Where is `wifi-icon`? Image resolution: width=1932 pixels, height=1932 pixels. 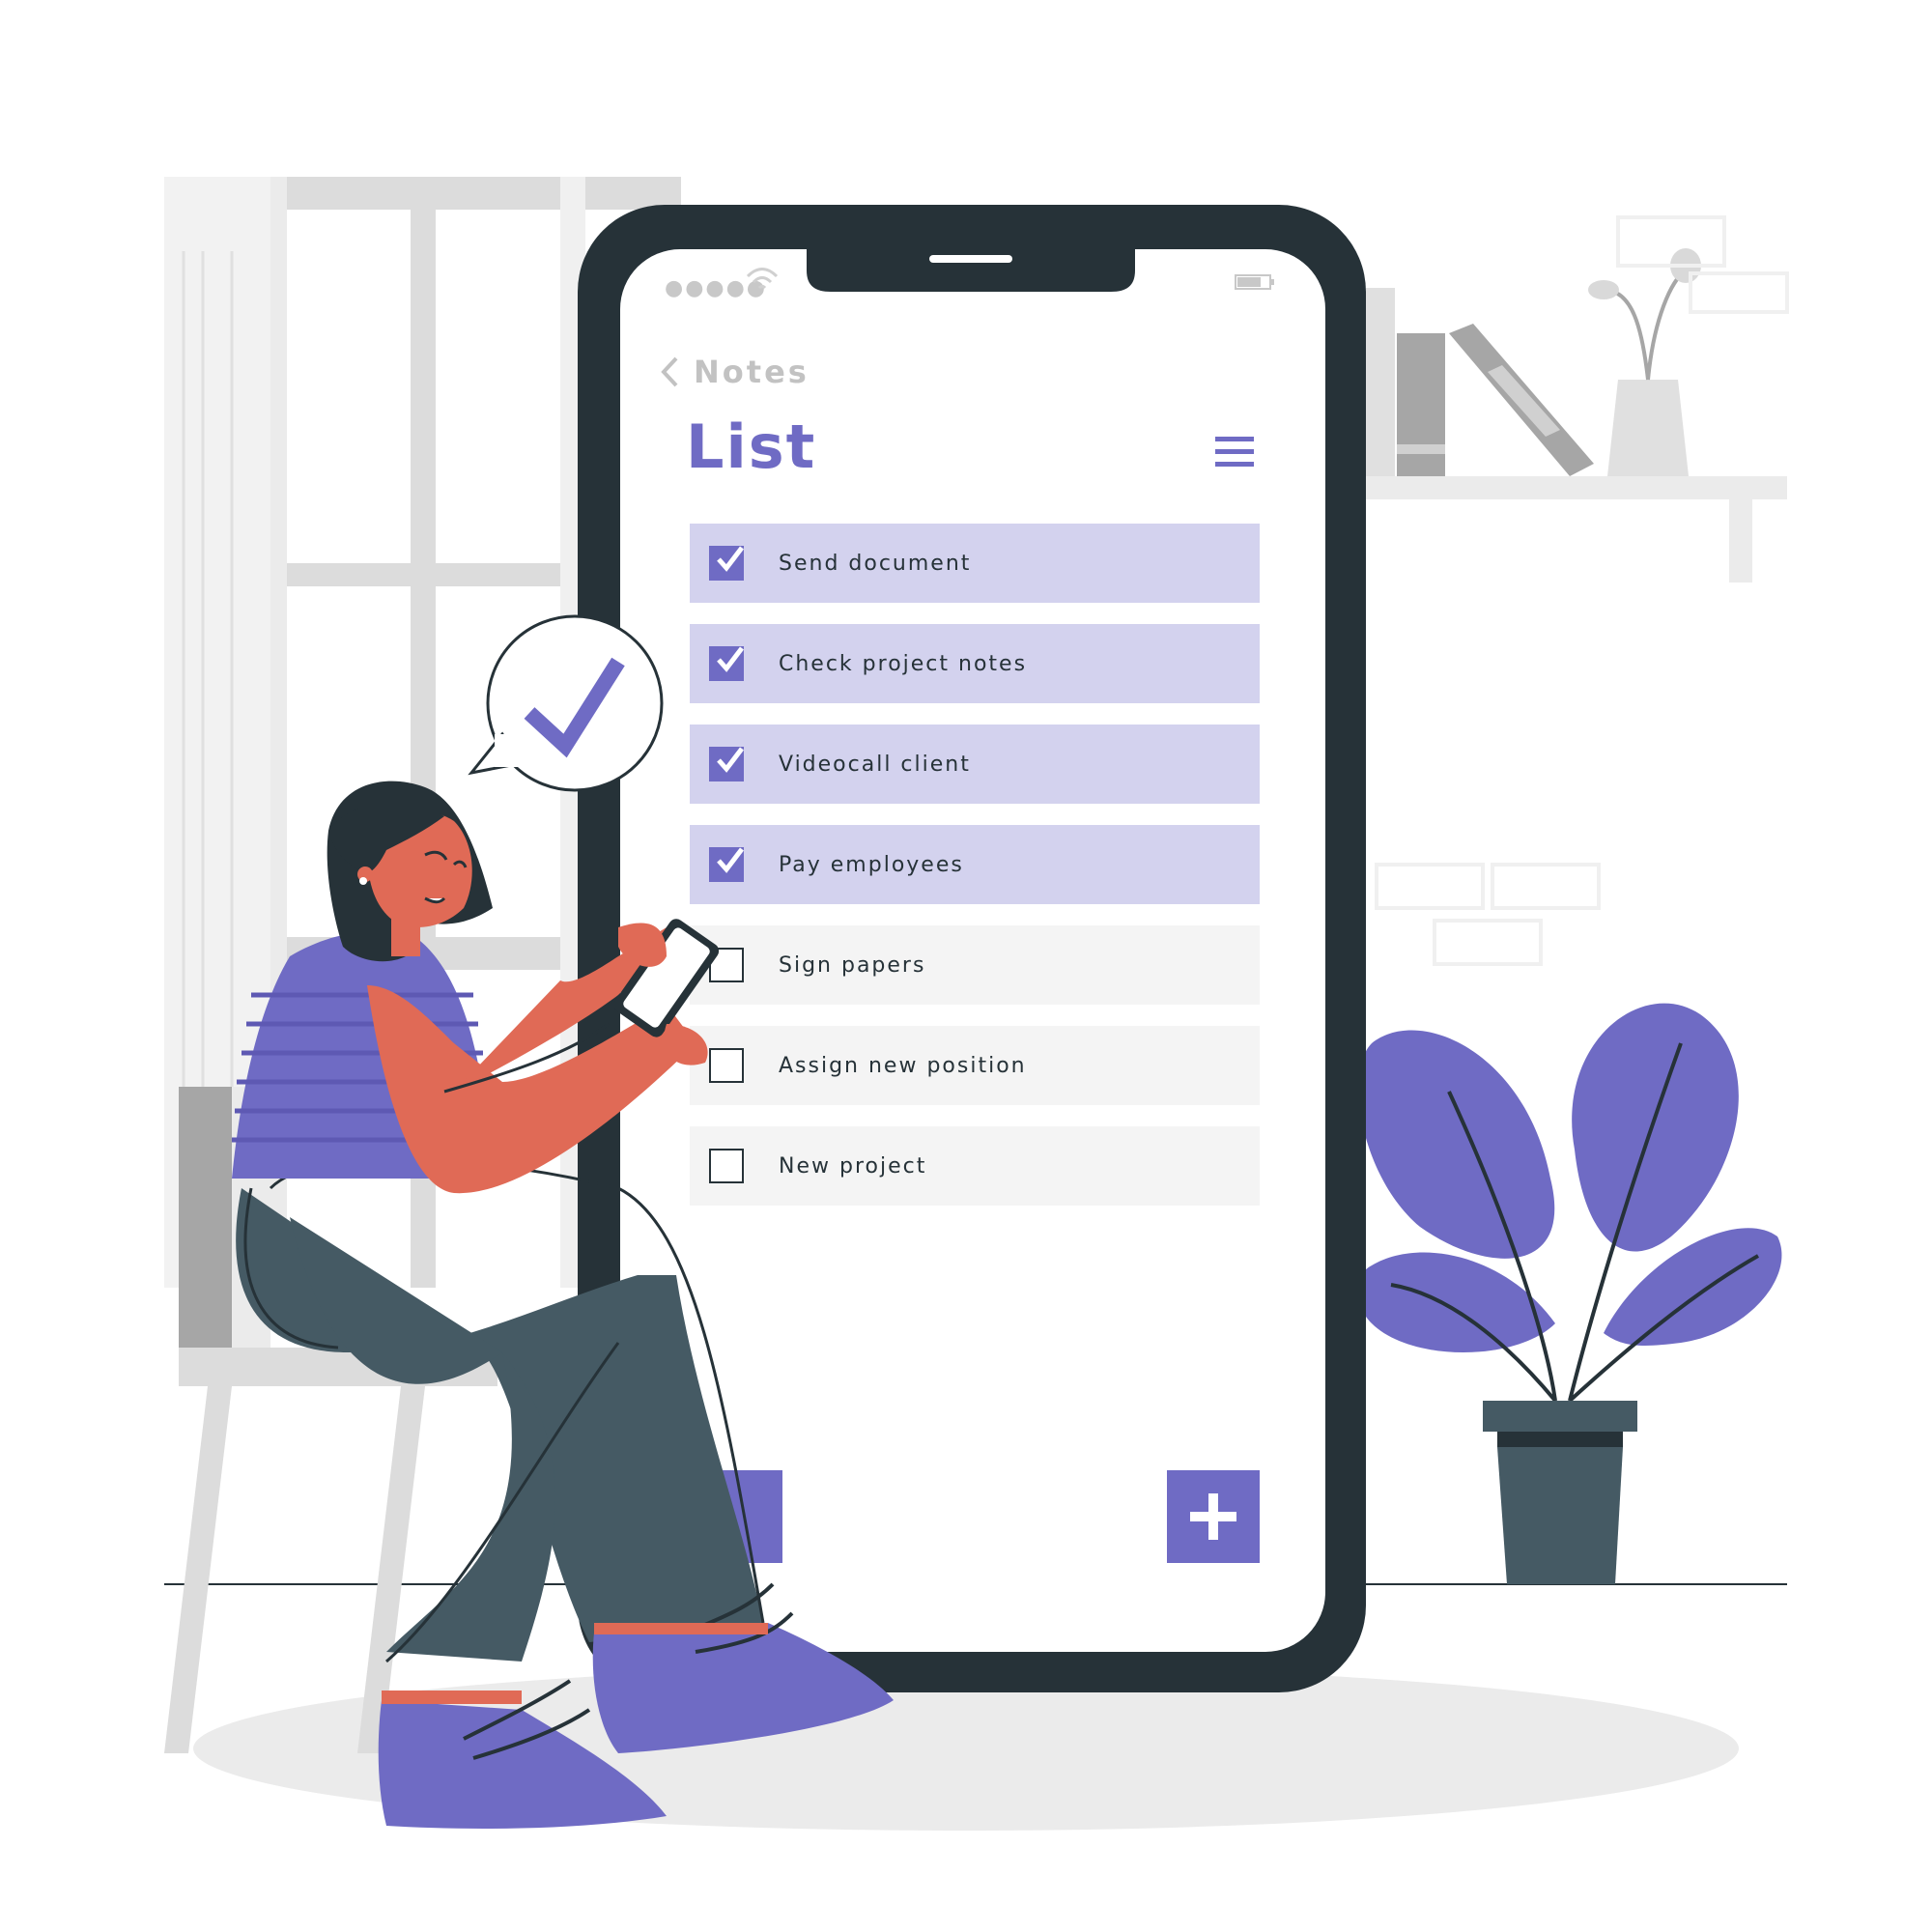 wifi-icon is located at coordinates (762, 279).